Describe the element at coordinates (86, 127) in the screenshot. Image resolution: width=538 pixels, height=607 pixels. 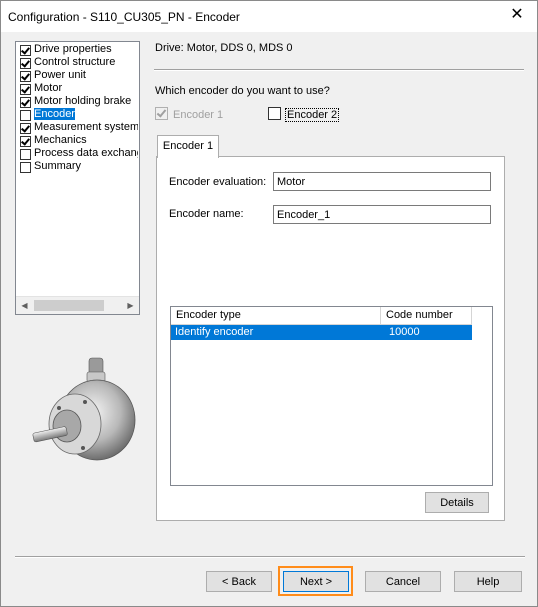
I see `tree-item-label: Measurement system` at that location.